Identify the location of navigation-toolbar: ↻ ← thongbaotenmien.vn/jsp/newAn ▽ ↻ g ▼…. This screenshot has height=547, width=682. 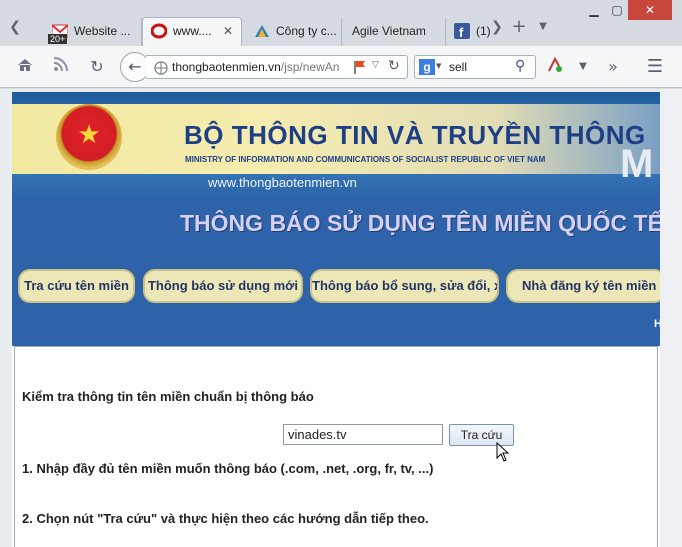
(341, 67).